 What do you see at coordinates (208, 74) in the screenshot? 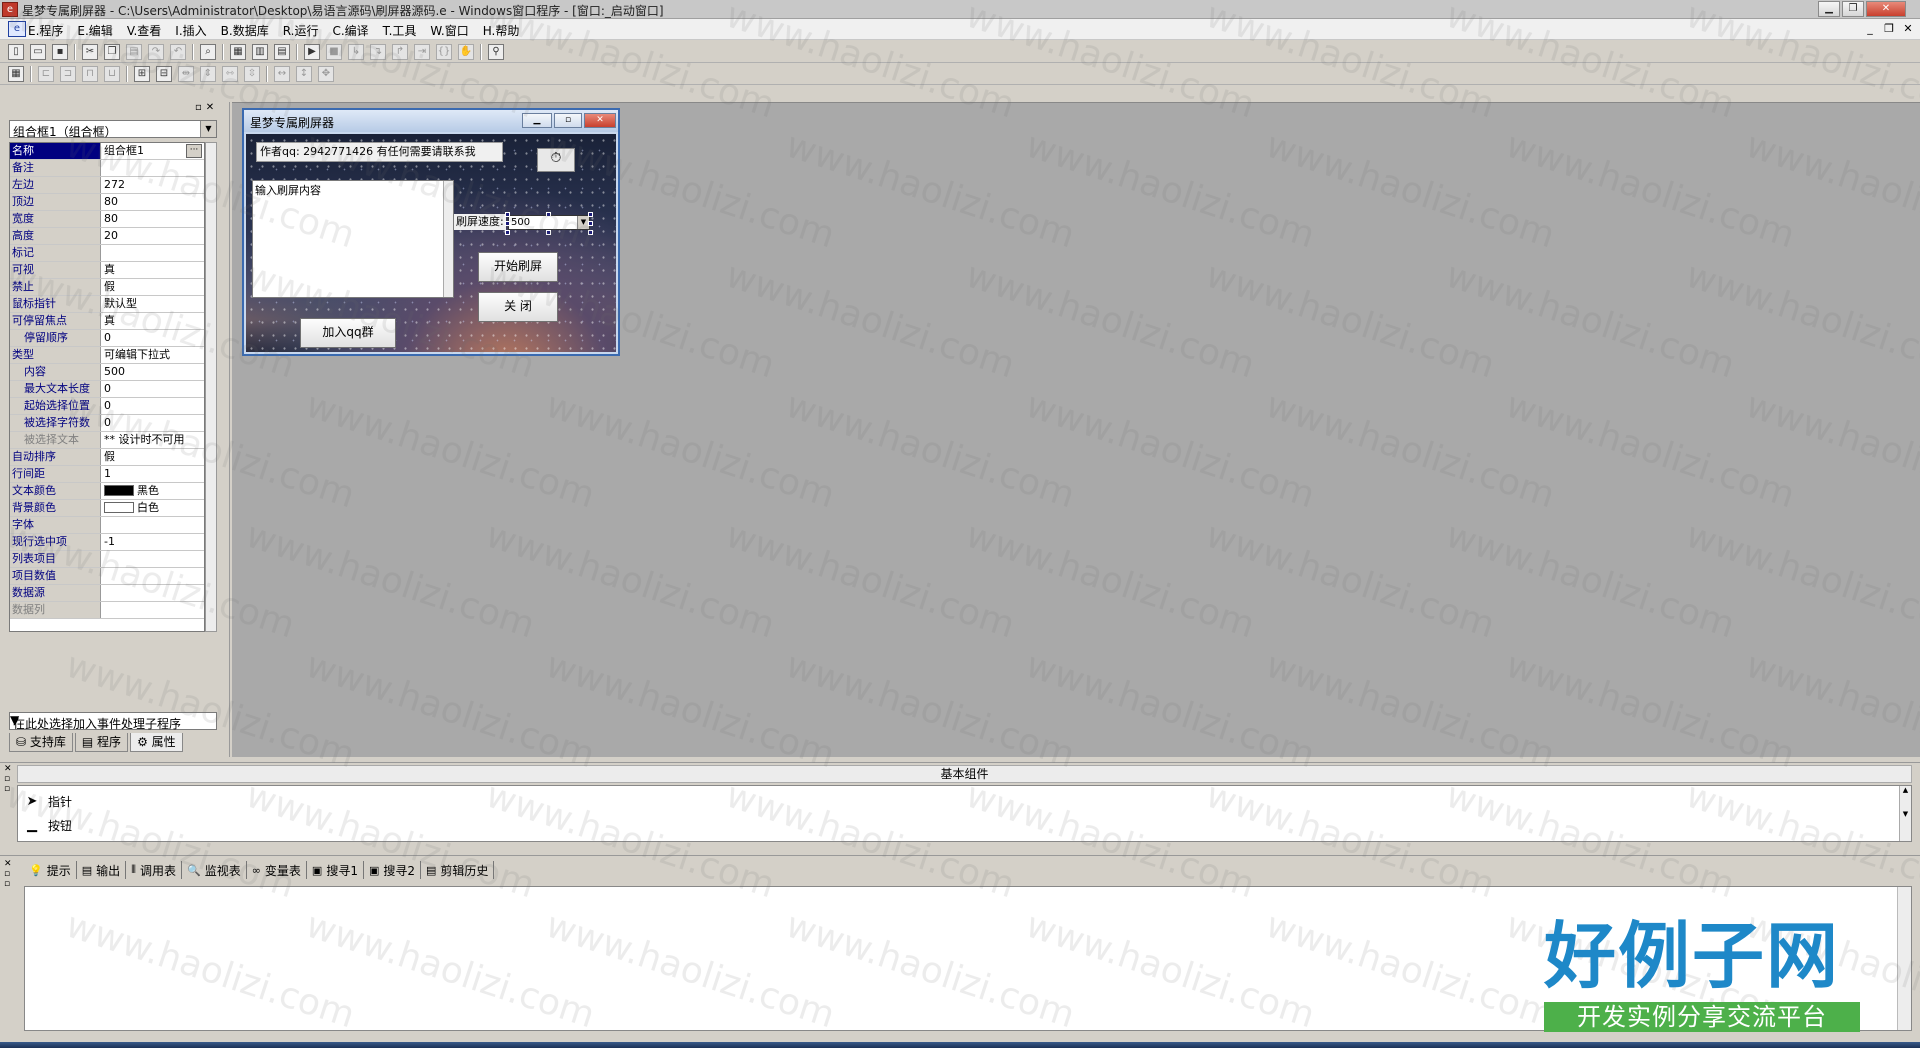
I see `same-height-icon: ⇕` at bounding box center [208, 74].